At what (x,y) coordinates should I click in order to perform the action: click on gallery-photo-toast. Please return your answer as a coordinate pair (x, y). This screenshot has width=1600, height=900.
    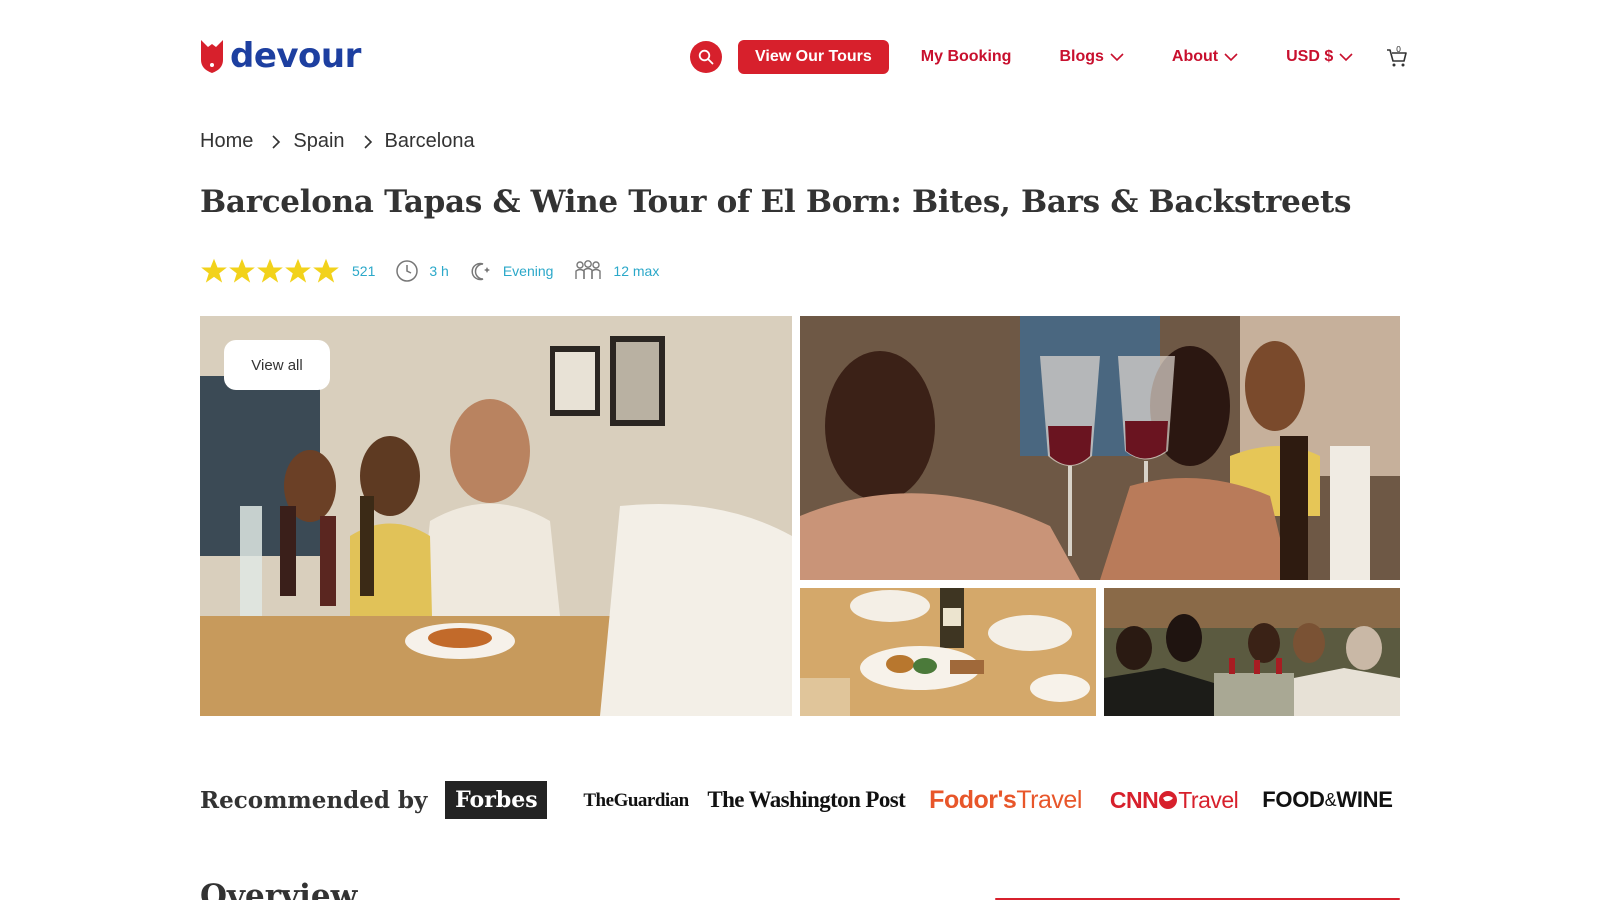
    Looking at the image, I should click on (1100, 448).